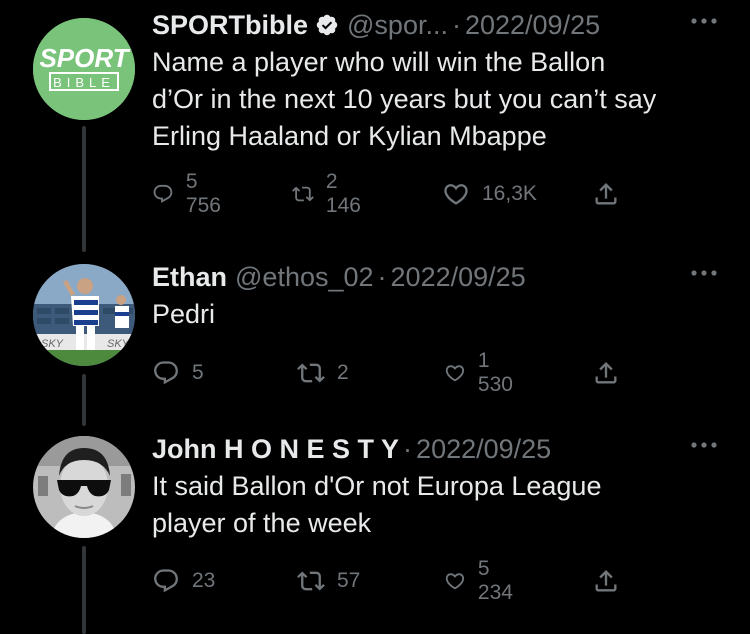 The width and height of the screenshot is (750, 634). What do you see at coordinates (495, 580) in the screenshot?
I see `like-count: 5 234` at bounding box center [495, 580].